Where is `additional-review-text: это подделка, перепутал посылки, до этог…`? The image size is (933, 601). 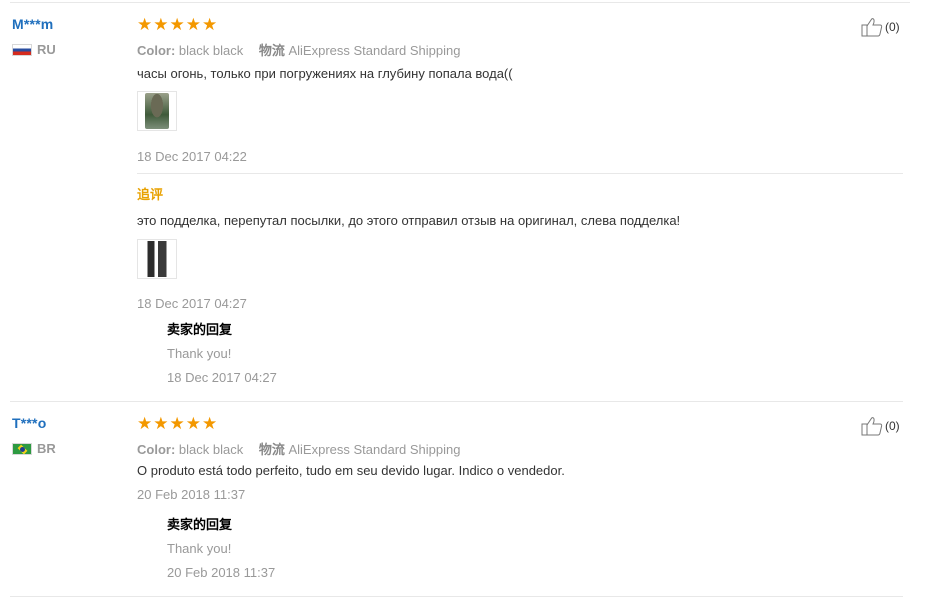
additional-review-text: это подделка, перепутал посылки, до этог… is located at coordinates (409, 220).